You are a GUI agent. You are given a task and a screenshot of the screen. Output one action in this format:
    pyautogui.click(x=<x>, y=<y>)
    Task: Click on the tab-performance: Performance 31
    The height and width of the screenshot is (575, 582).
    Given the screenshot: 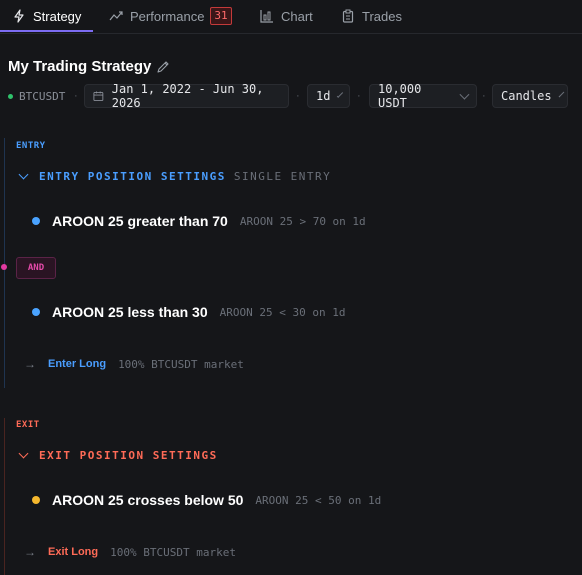 What is the action you would take?
    pyautogui.click(x=170, y=16)
    